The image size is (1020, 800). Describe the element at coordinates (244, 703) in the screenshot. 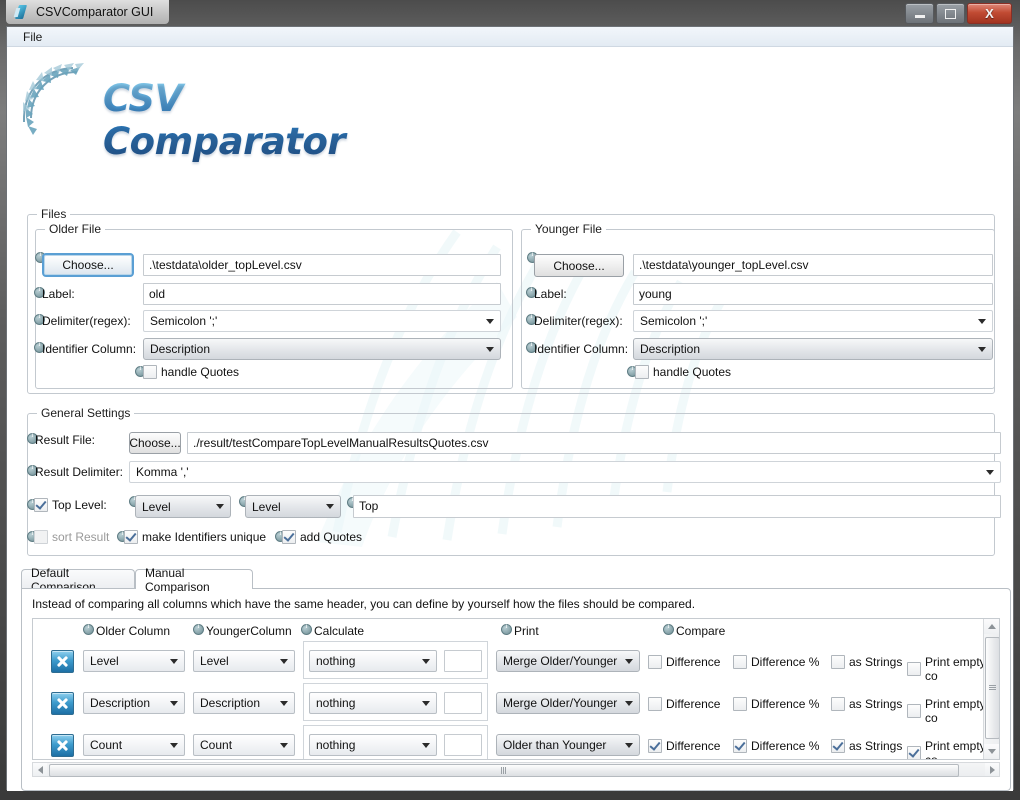

I see `row-younger-column-combo: Description` at that location.